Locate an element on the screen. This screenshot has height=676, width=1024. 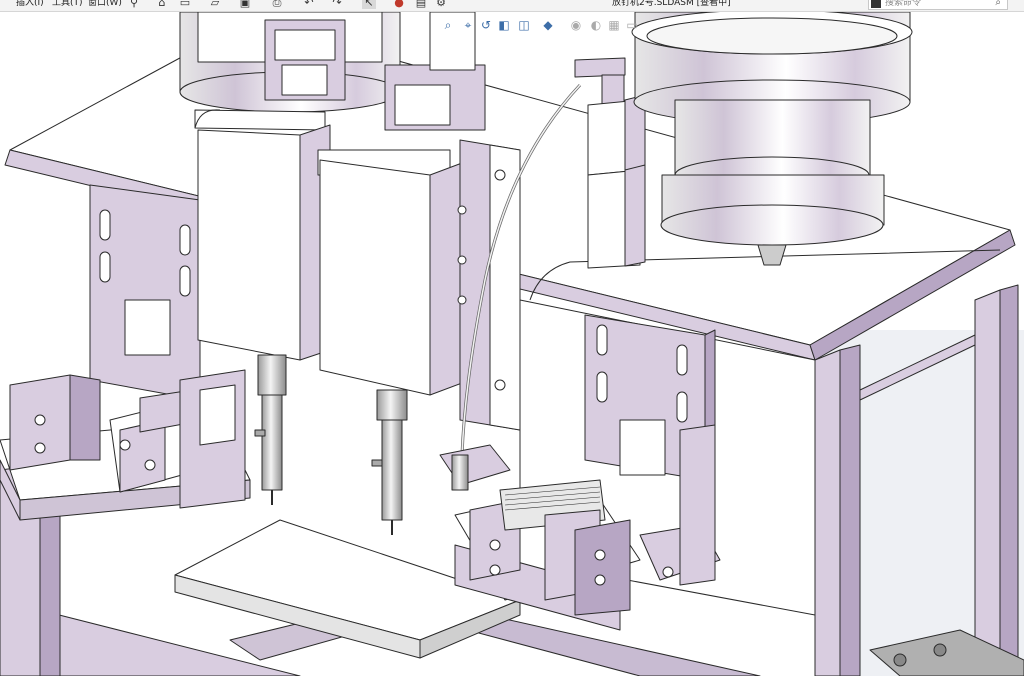
view-settings-icon: ▭ is located at coordinates (632, 25).